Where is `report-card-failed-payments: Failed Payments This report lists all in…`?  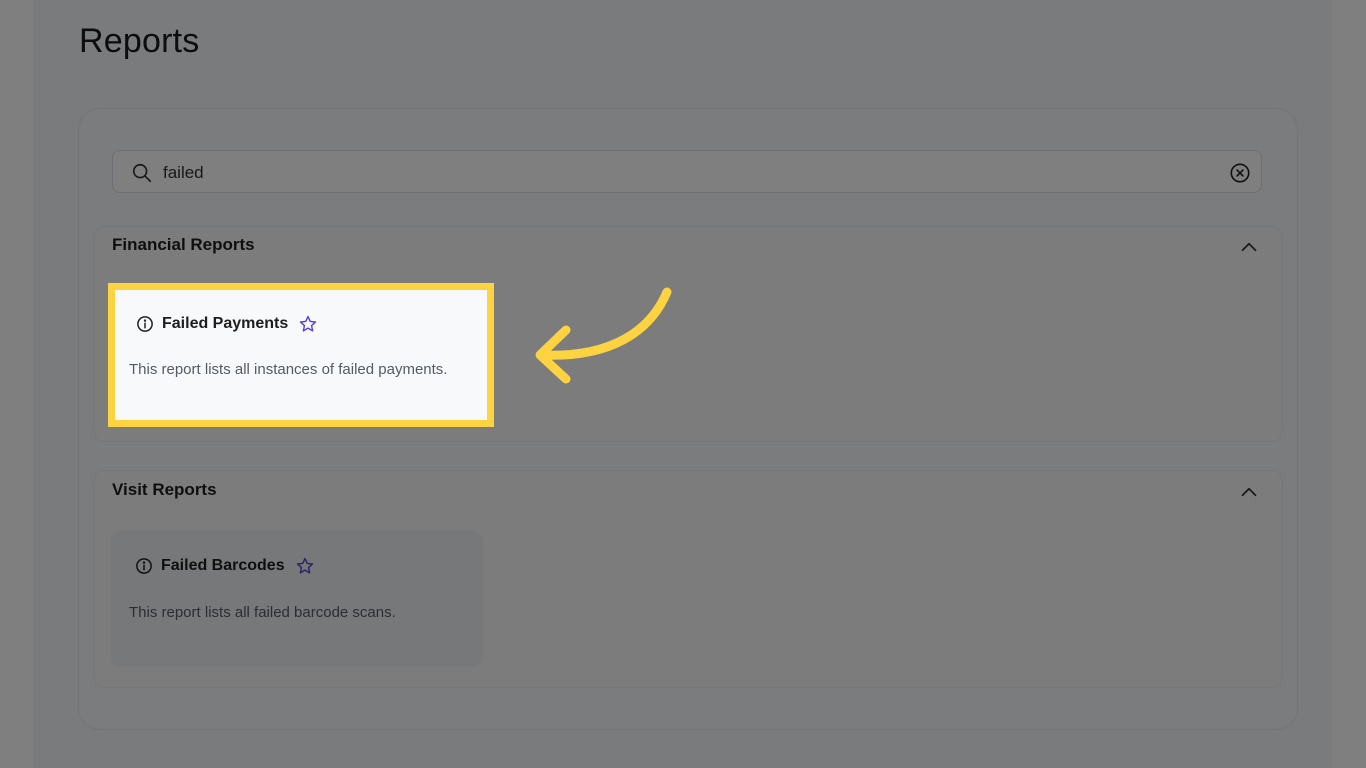
report-card-failed-payments: Failed Payments This report lists all in… is located at coordinates (301, 355).